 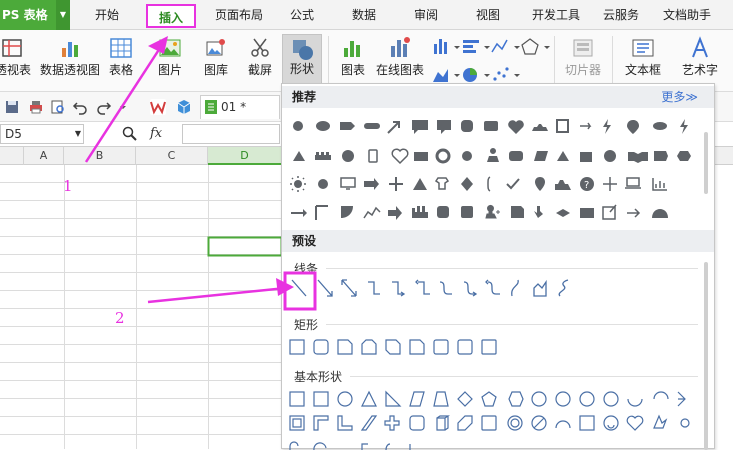 What do you see at coordinates (77, 133) in the screenshot?
I see `chevron-down-icon: ▼` at bounding box center [77, 133].